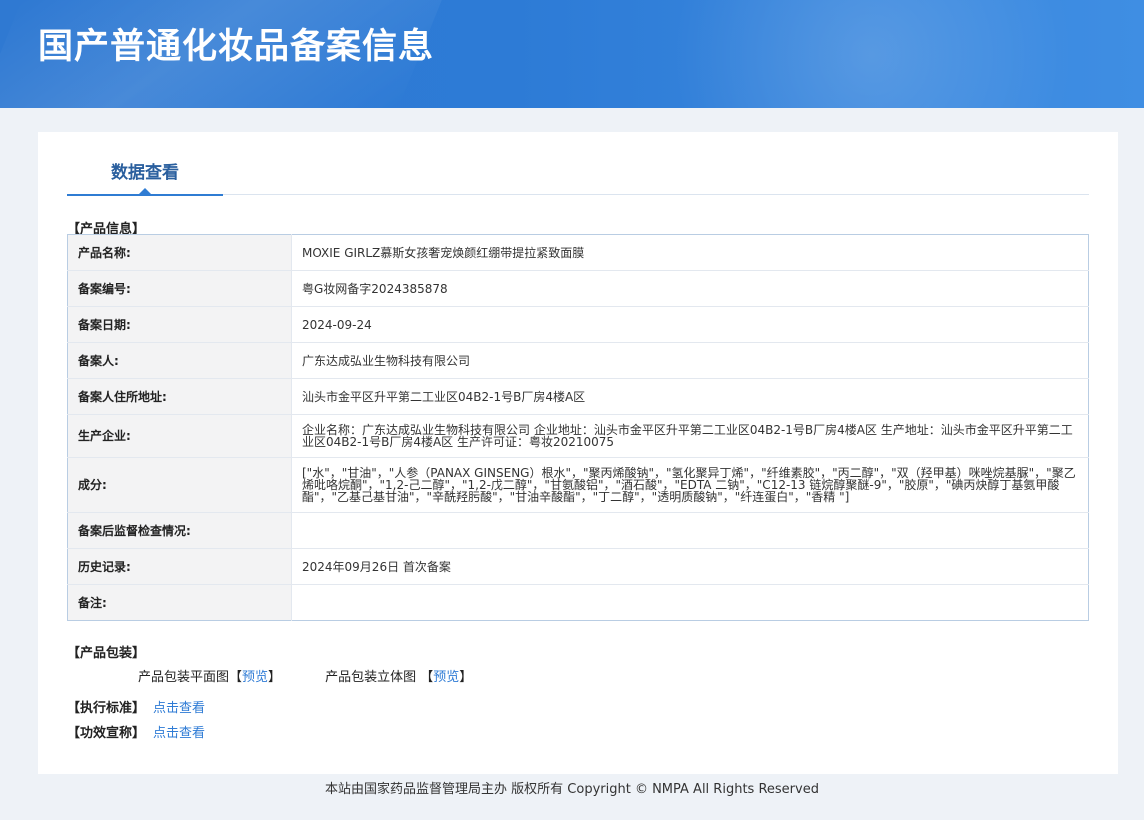 This screenshot has width=1144, height=820. What do you see at coordinates (179, 436) in the screenshot?
I see `row-label-manufacturer: 生产企业:` at bounding box center [179, 436].